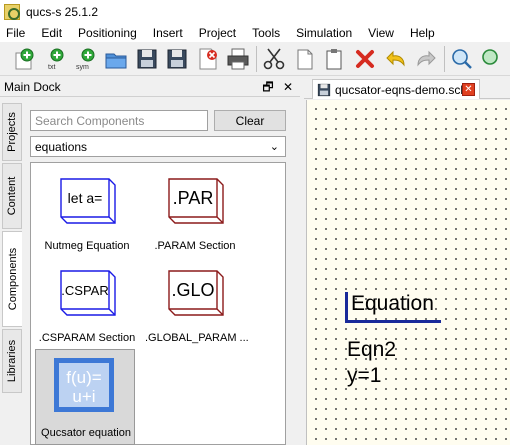 This screenshot has height=445, width=510. I want to click on new-document-icon, so click(24, 58).